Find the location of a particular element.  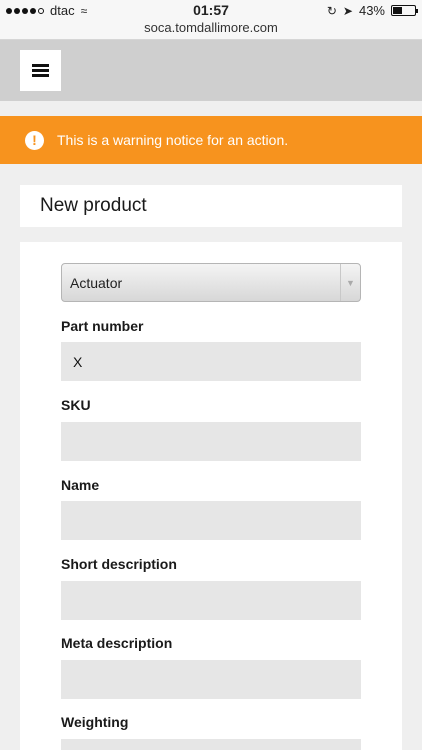

hamburger-menu-icon is located at coordinates (40, 70).